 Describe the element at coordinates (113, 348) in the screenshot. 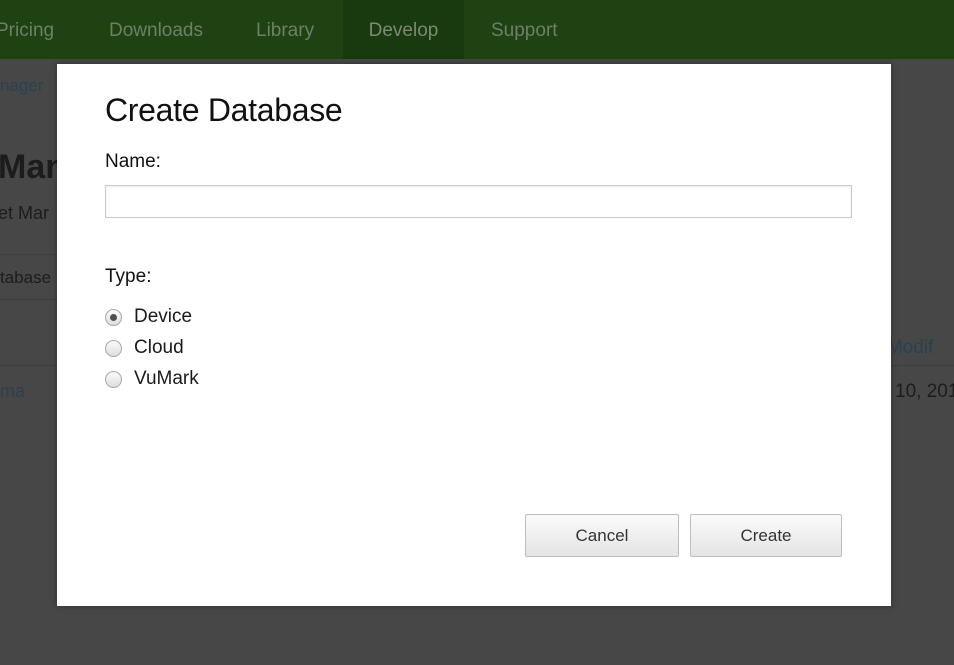

I see `radio-cloud` at that location.